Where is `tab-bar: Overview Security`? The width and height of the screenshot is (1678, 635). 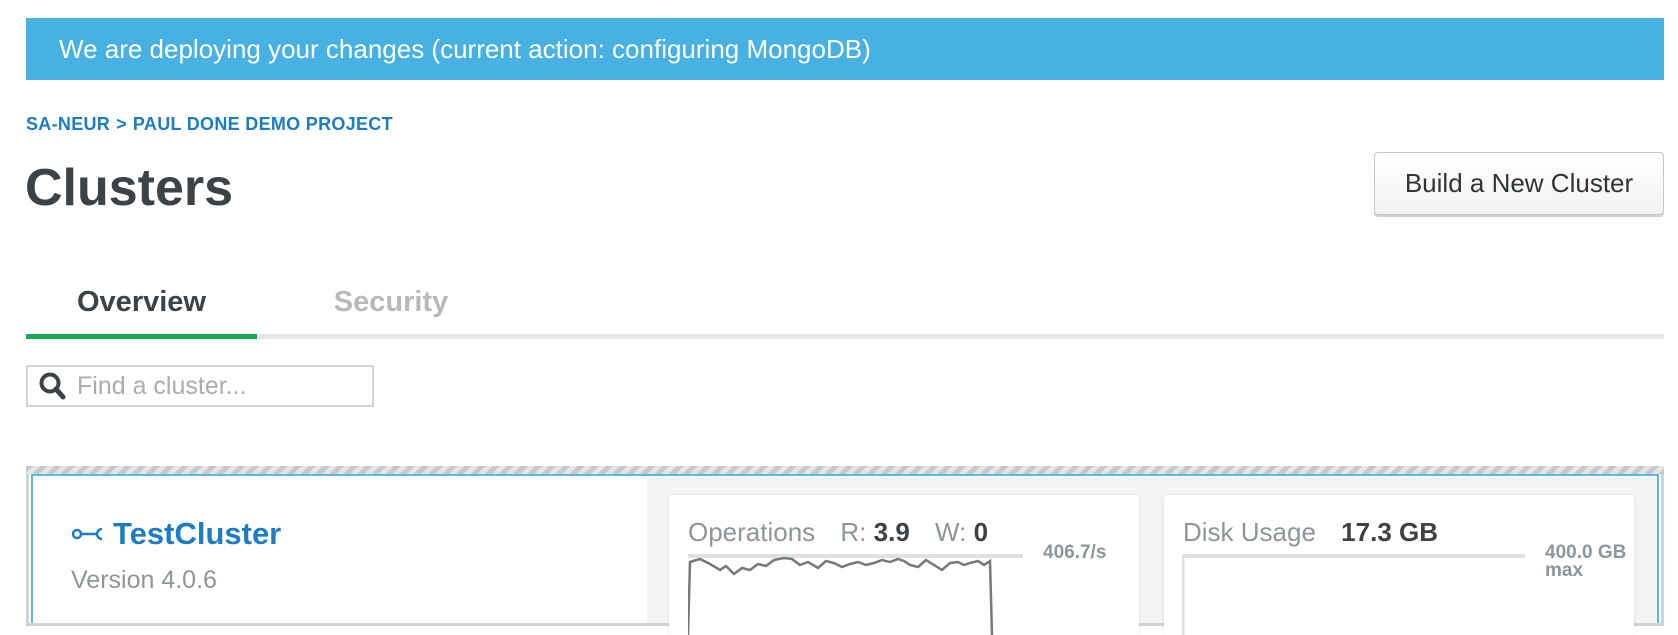
tab-bar: Overview Security is located at coordinates (845, 304).